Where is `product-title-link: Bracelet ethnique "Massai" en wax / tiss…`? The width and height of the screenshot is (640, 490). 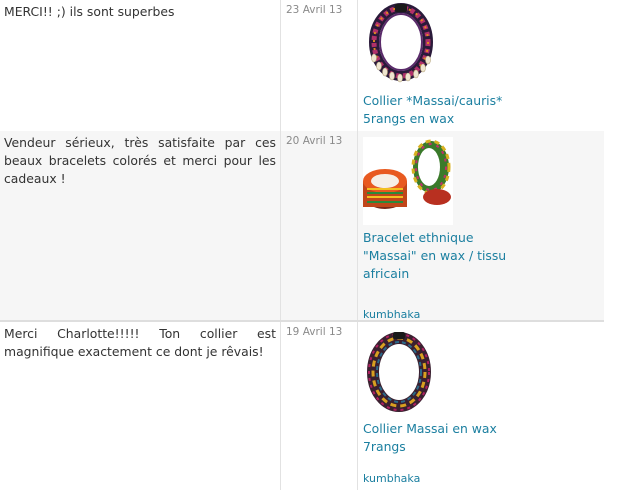 product-title-link: Bracelet ethnique "Massai" en wax / tiss… is located at coordinates (438, 256).